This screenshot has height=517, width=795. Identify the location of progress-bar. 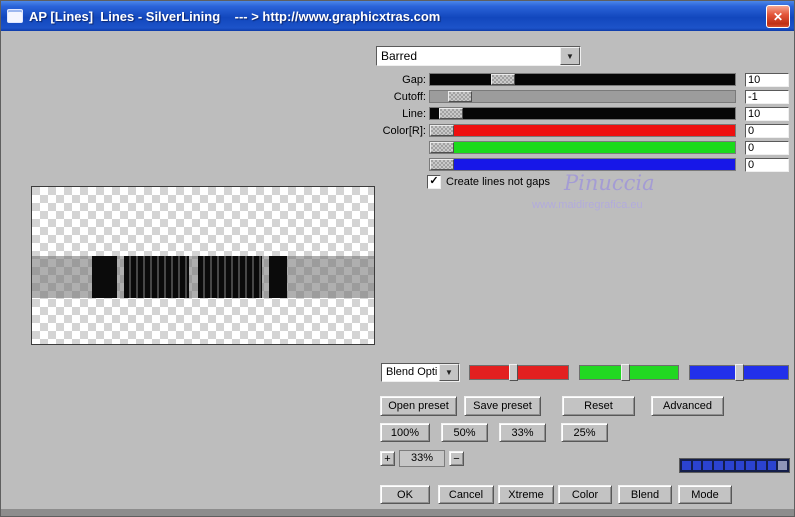
(734, 465).